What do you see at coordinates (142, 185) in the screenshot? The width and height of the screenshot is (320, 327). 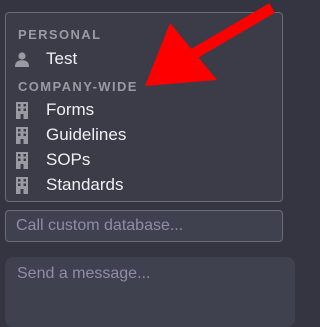 I see `dropdown-item-standards: Standards` at bounding box center [142, 185].